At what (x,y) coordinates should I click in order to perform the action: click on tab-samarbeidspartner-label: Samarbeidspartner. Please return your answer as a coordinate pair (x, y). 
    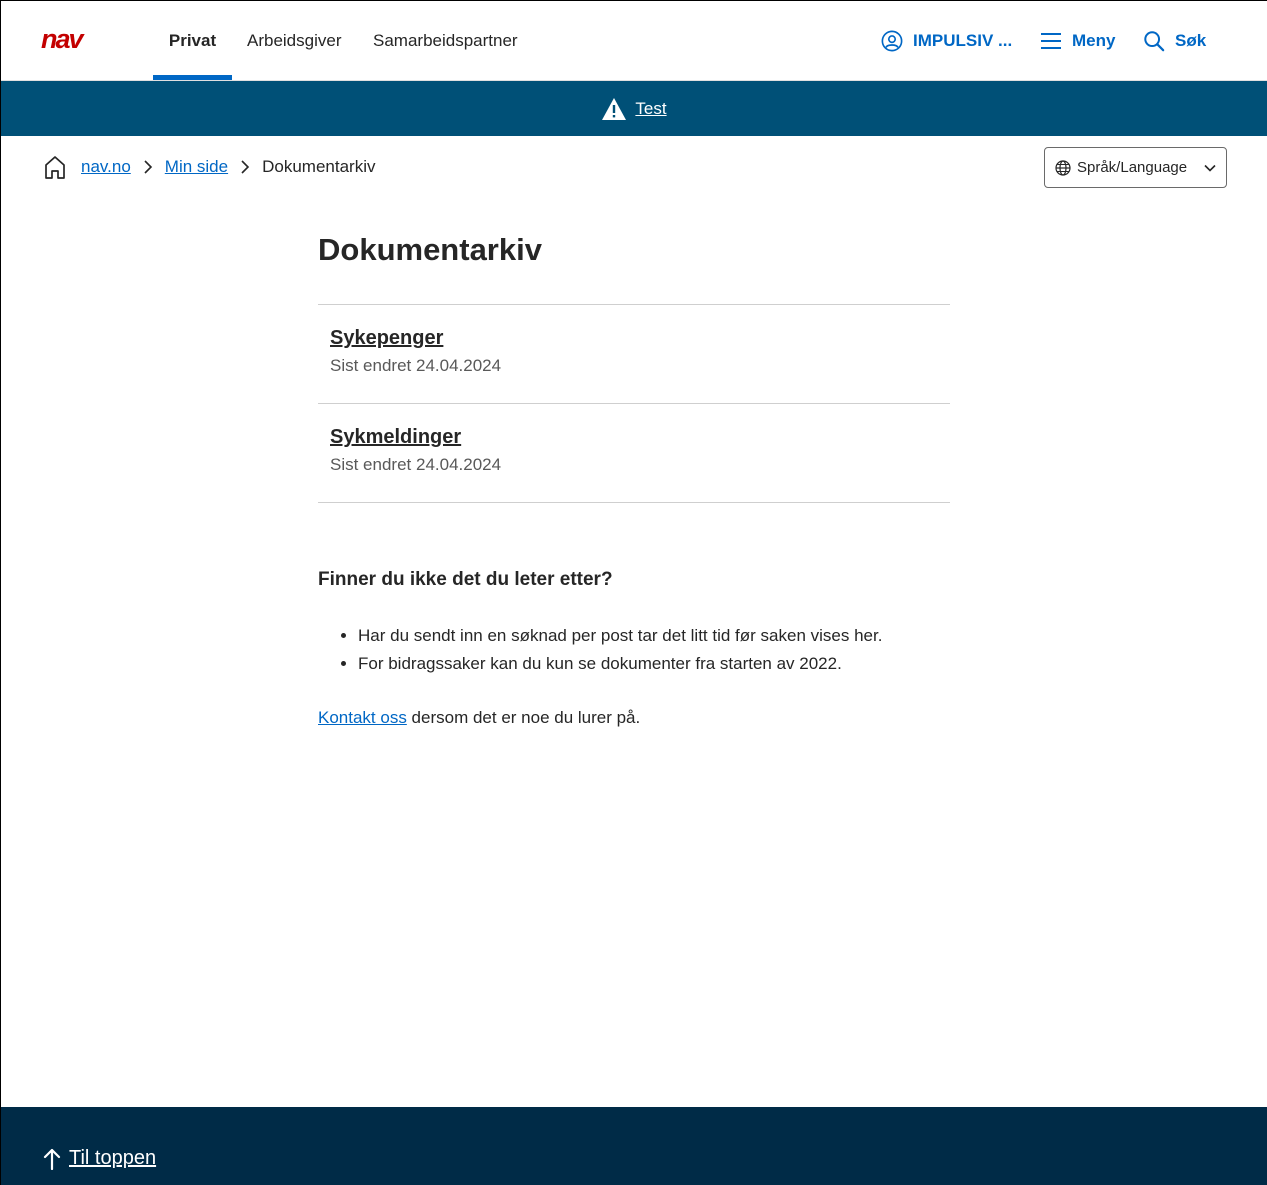
    Looking at the image, I should click on (445, 40).